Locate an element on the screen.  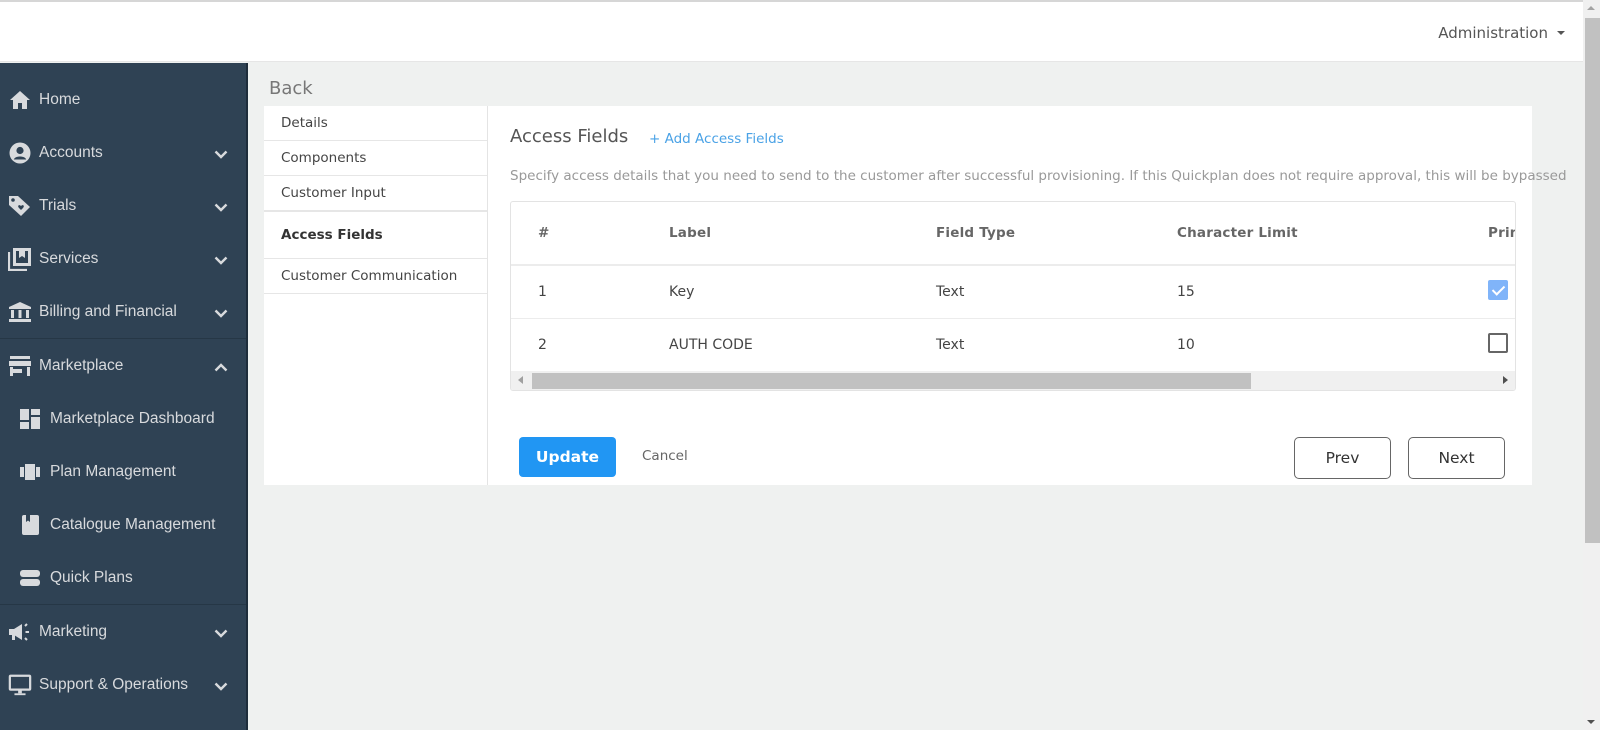
sidebar-item-label: Quick Plans is located at coordinates (91, 577).